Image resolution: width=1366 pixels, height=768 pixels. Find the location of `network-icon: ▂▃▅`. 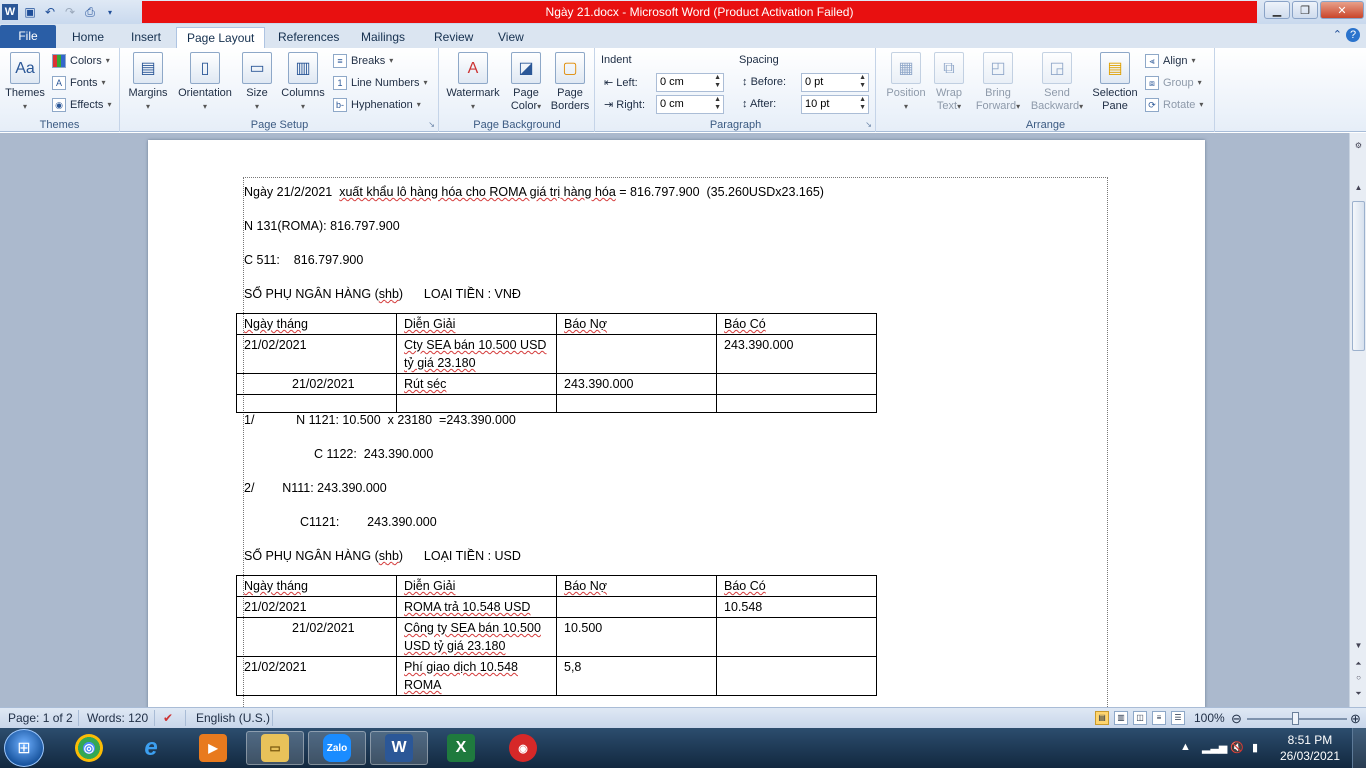

network-icon: ▂▃▅ is located at coordinates (1214, 747).